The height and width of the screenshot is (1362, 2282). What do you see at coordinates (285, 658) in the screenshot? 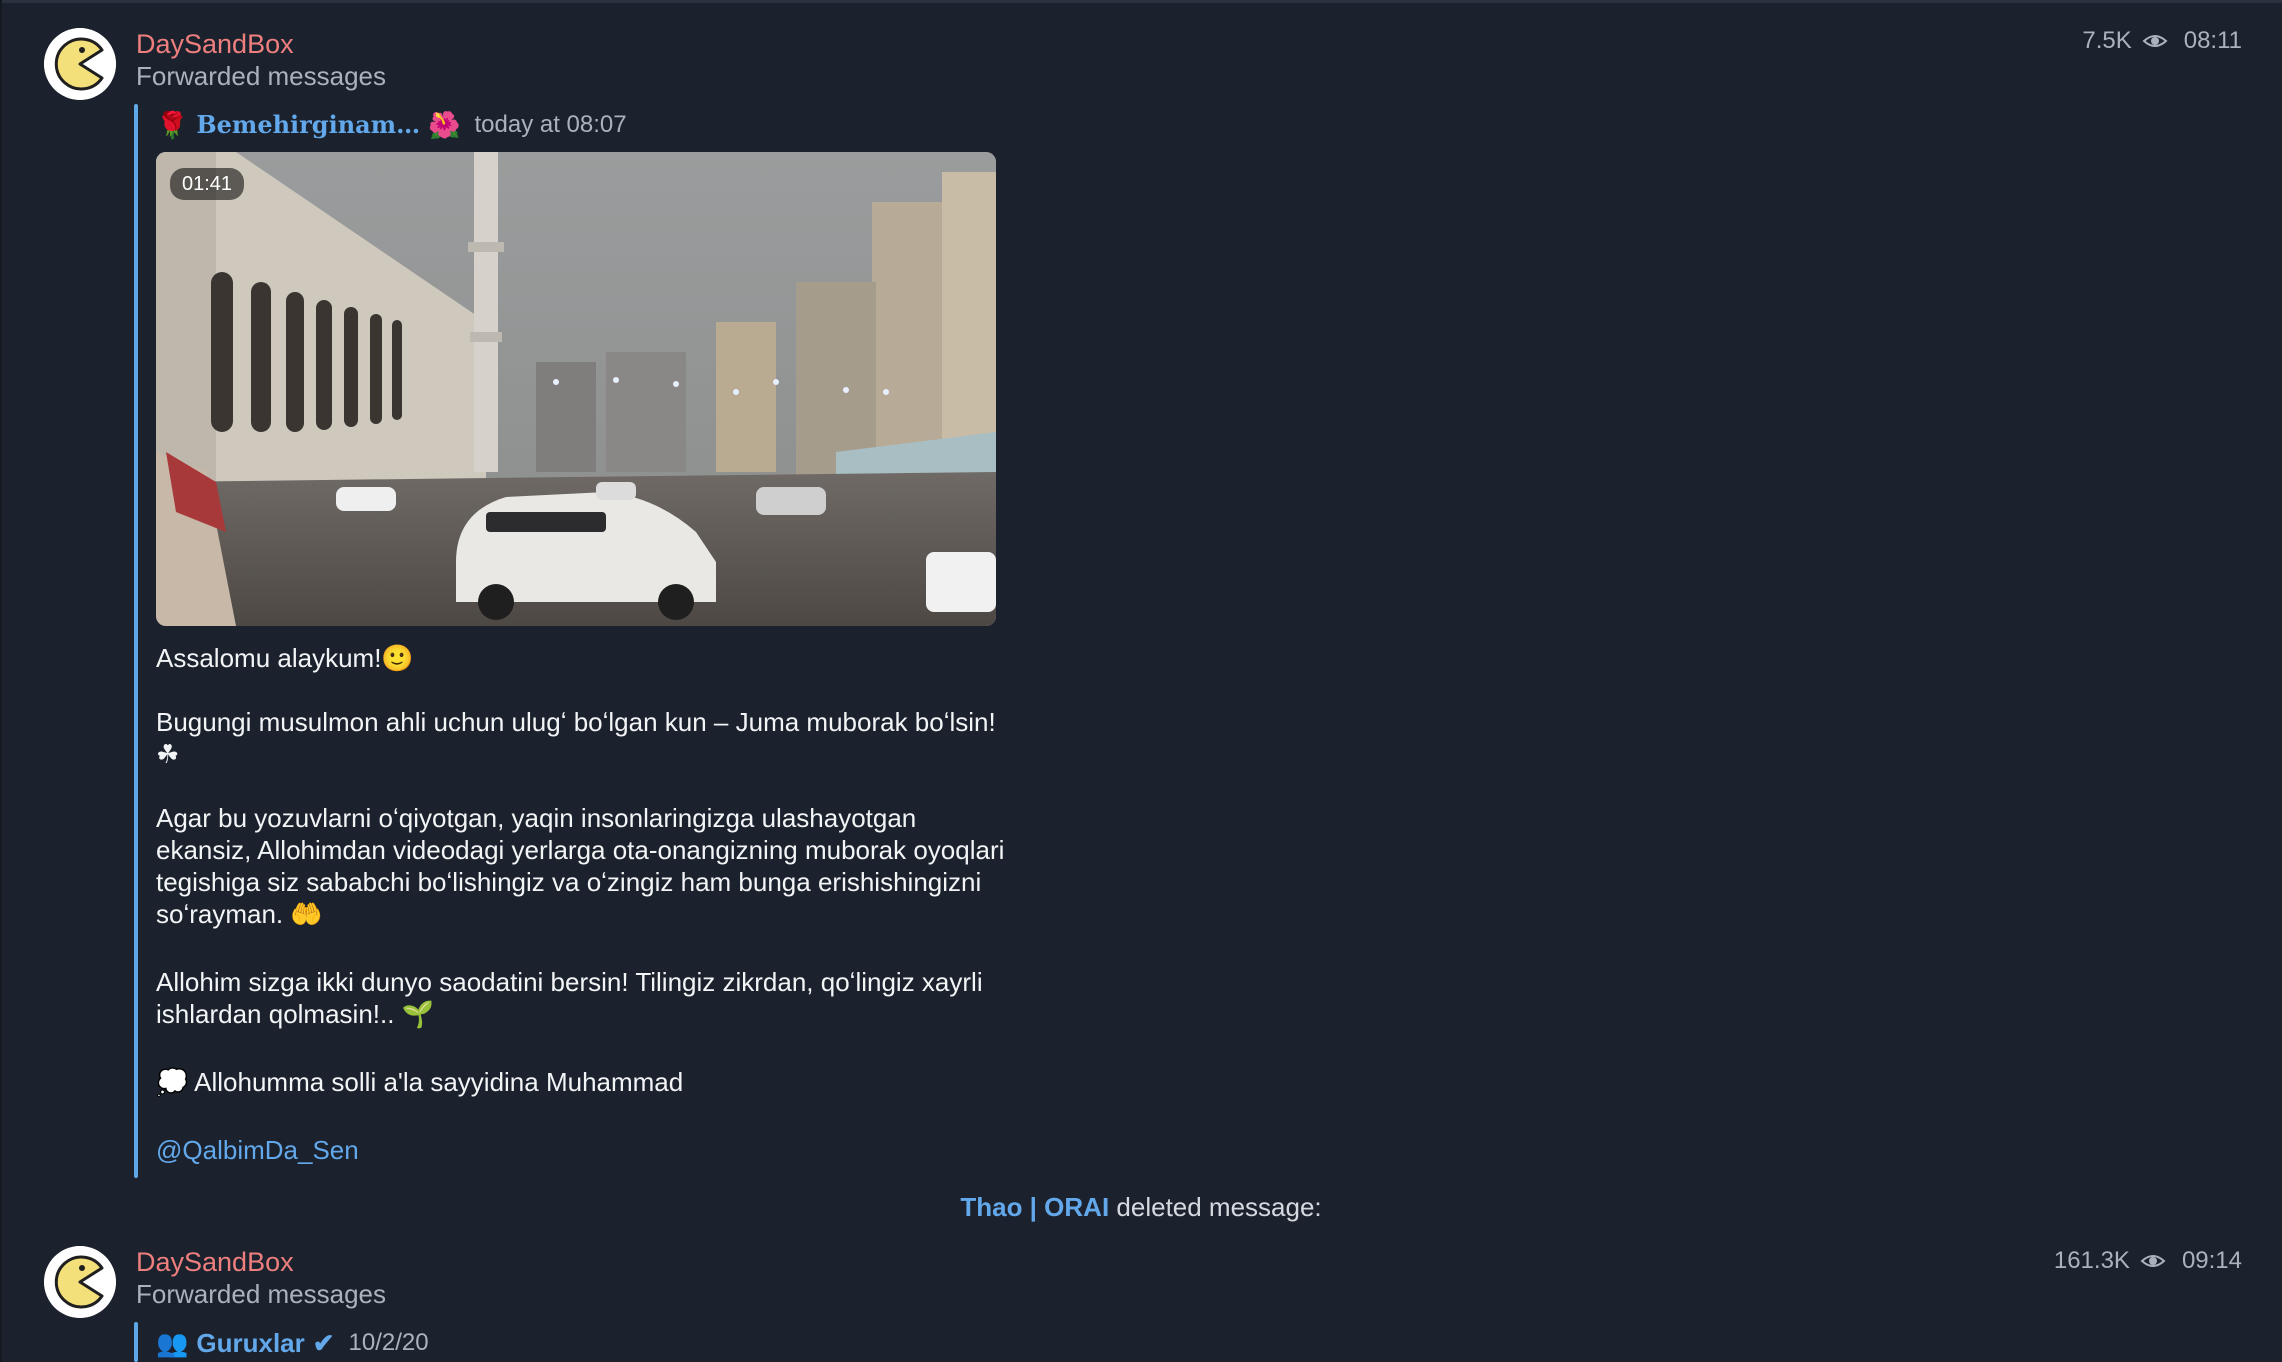
I see `paragraph-greeting: Assalomu alaykum!🙂` at bounding box center [285, 658].